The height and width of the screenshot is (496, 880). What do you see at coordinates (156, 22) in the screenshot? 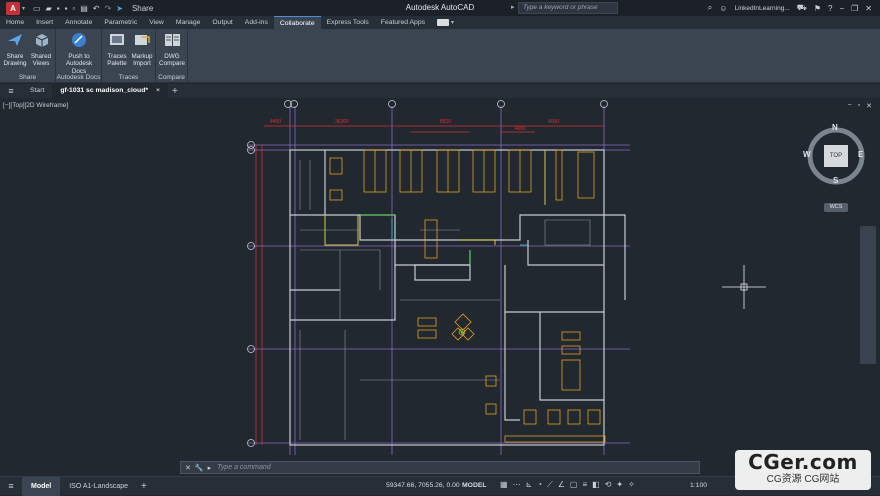
I see `ribbon-tab-view: View` at bounding box center [156, 22].